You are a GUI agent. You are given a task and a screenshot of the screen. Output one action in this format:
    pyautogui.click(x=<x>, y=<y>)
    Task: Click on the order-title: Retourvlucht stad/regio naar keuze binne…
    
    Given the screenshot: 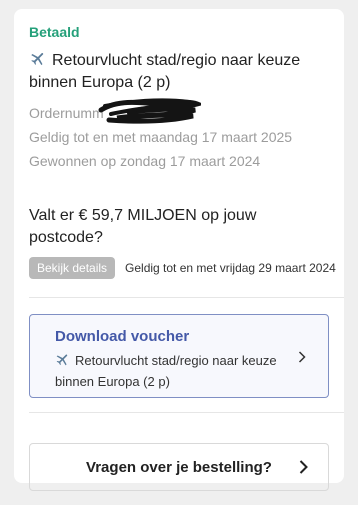 What is the action you would take?
    pyautogui.click(x=165, y=71)
    